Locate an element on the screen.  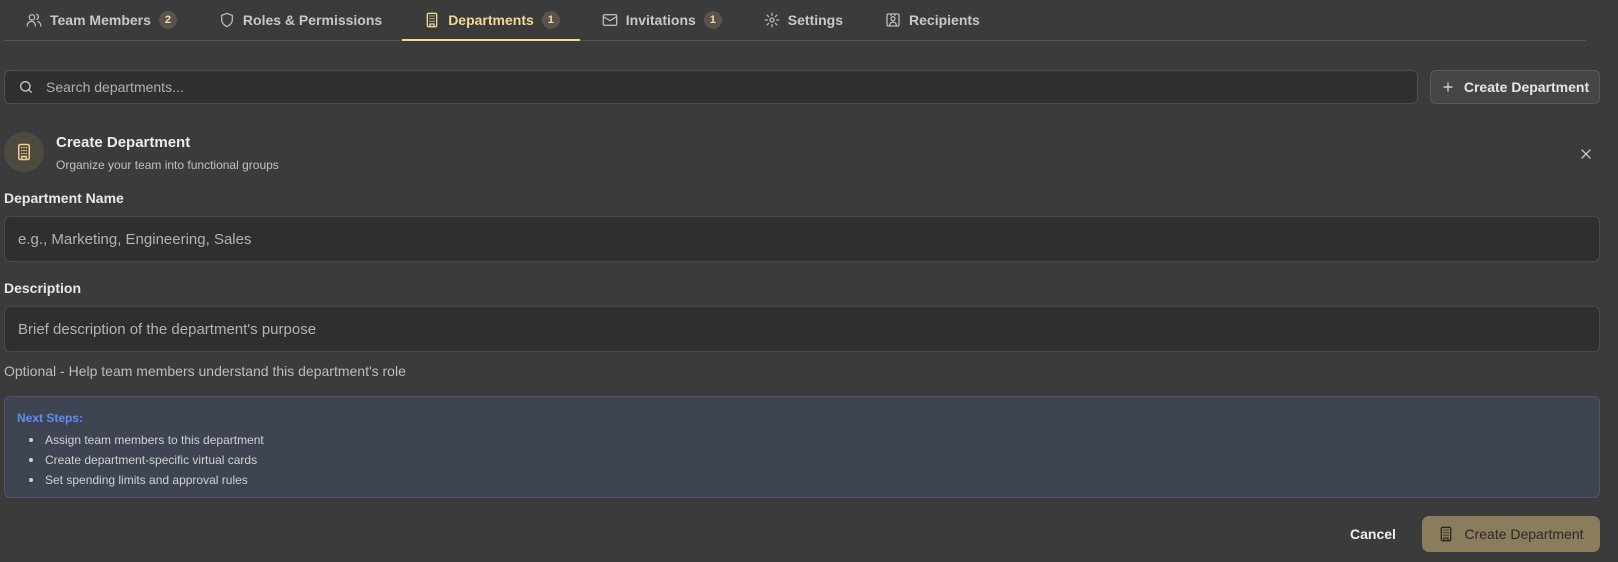
create-department-button: Create Department is located at coordinates (1515, 87).